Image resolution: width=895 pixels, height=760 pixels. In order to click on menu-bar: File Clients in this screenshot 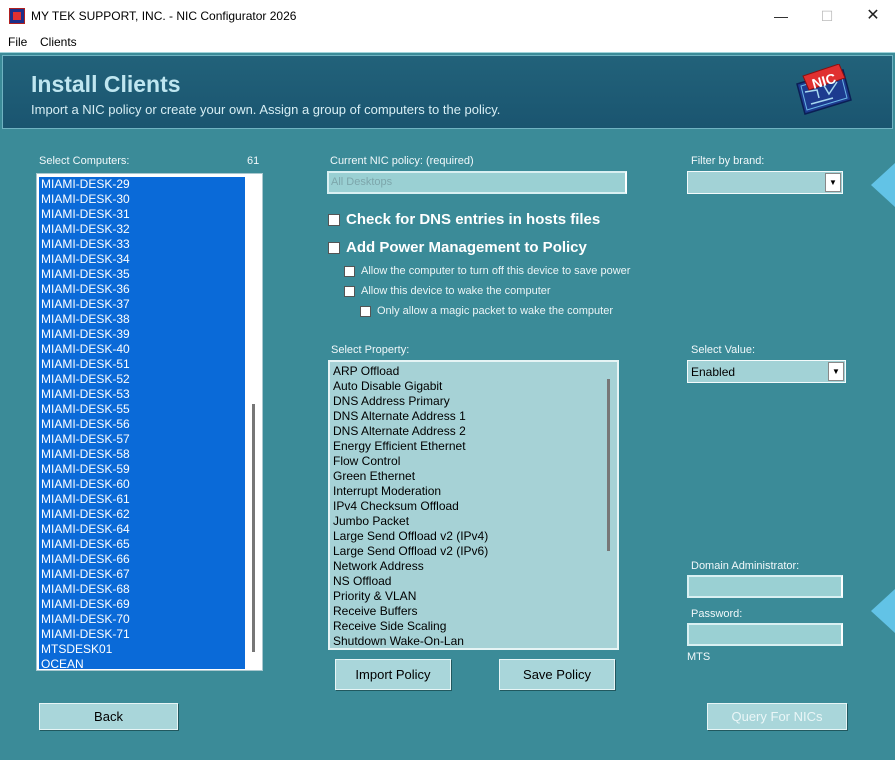, I will do `click(447, 42)`.